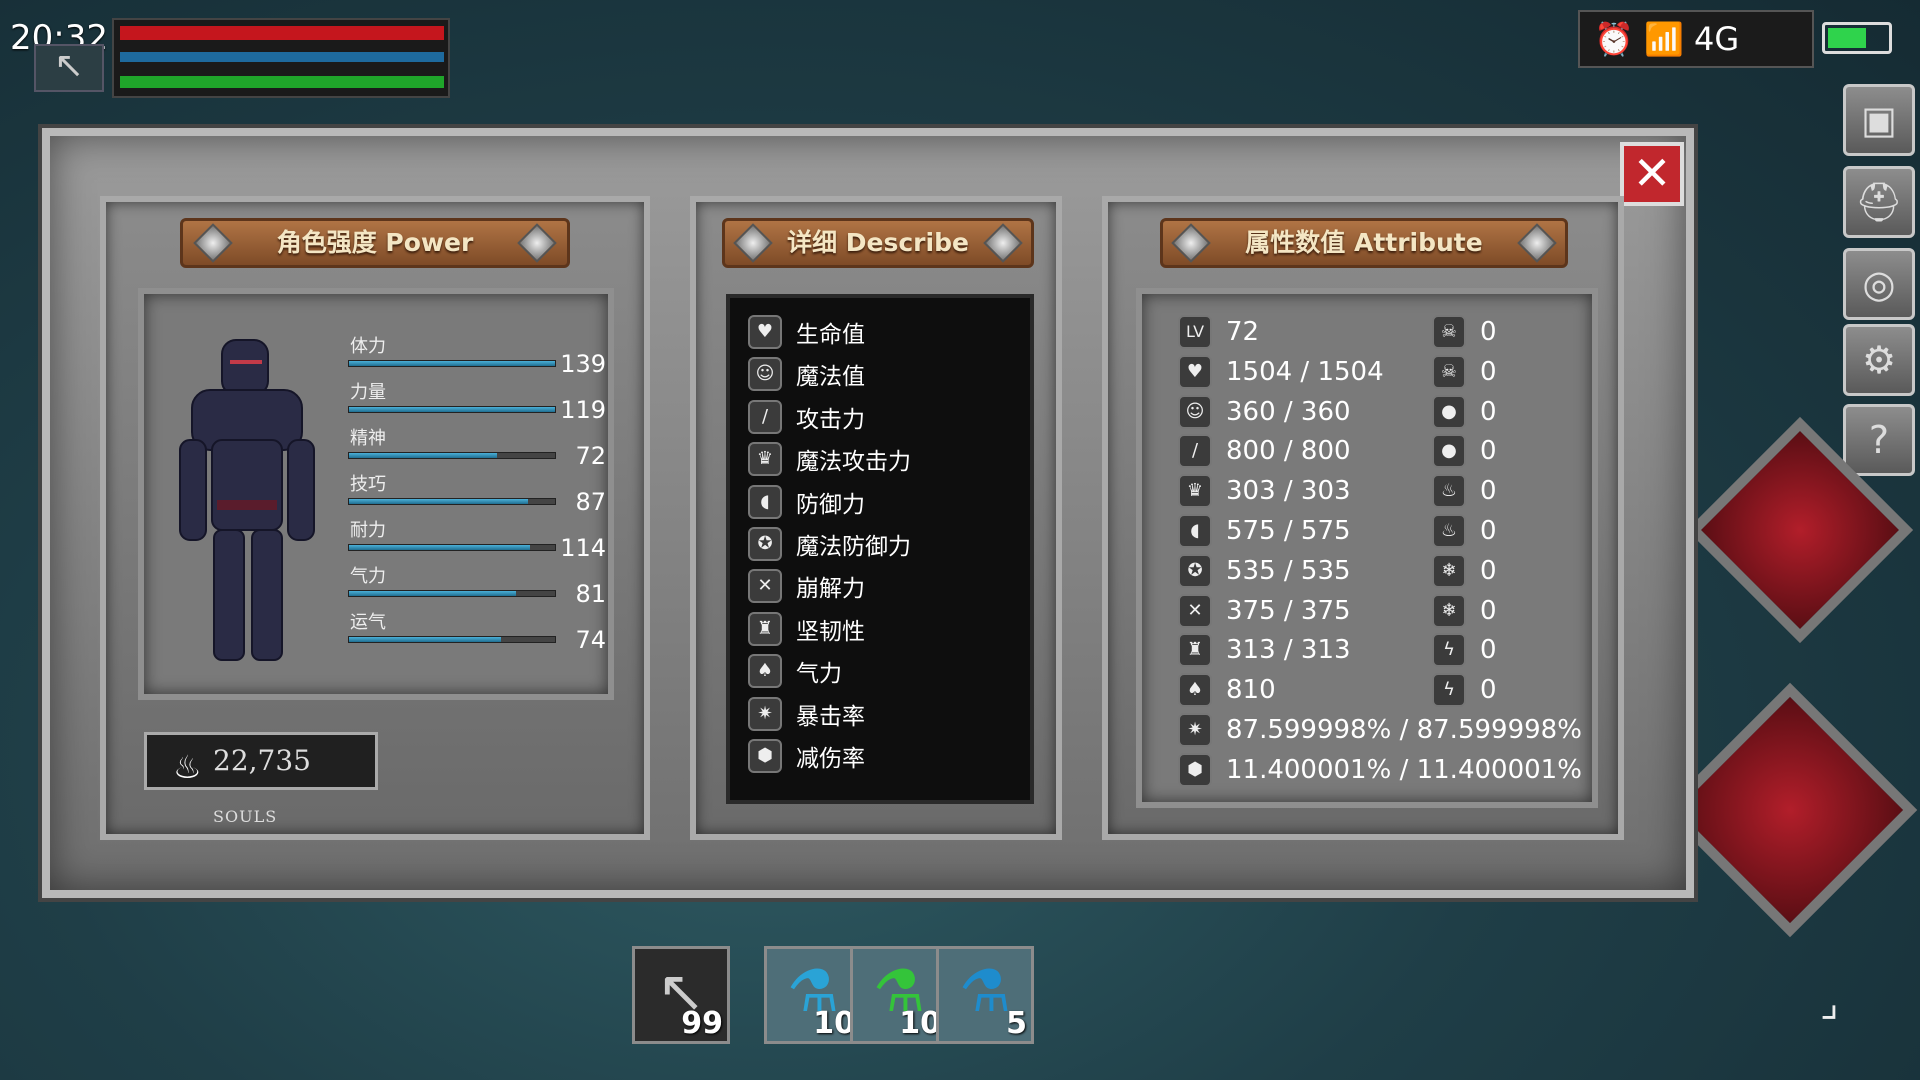 The height and width of the screenshot is (1080, 1920). What do you see at coordinates (1288, 491) in the screenshot?
I see `attribute-value: 303 / 303` at bounding box center [1288, 491].